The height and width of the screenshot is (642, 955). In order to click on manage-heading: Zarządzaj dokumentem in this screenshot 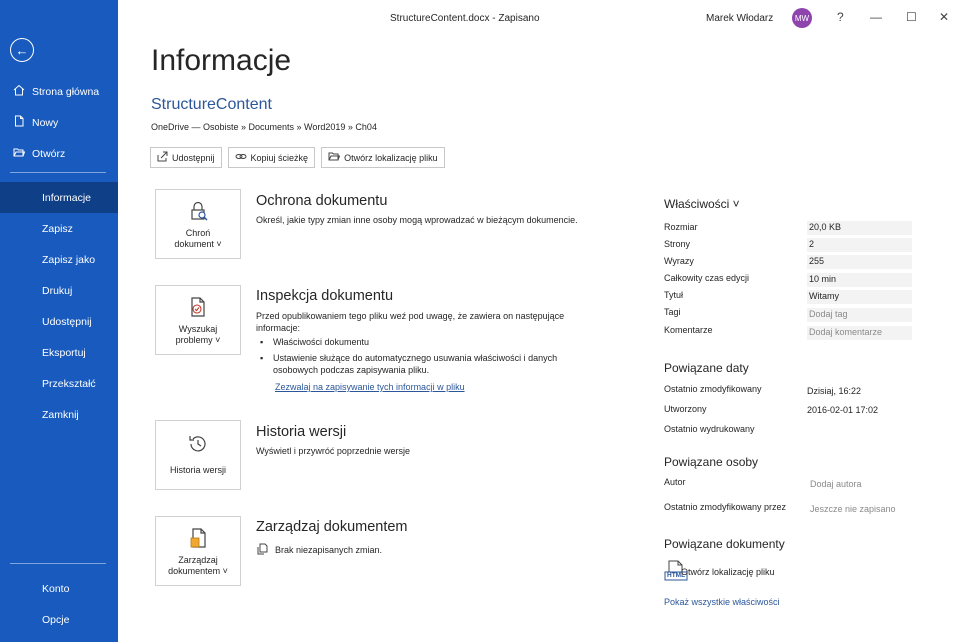, I will do `click(332, 527)`.